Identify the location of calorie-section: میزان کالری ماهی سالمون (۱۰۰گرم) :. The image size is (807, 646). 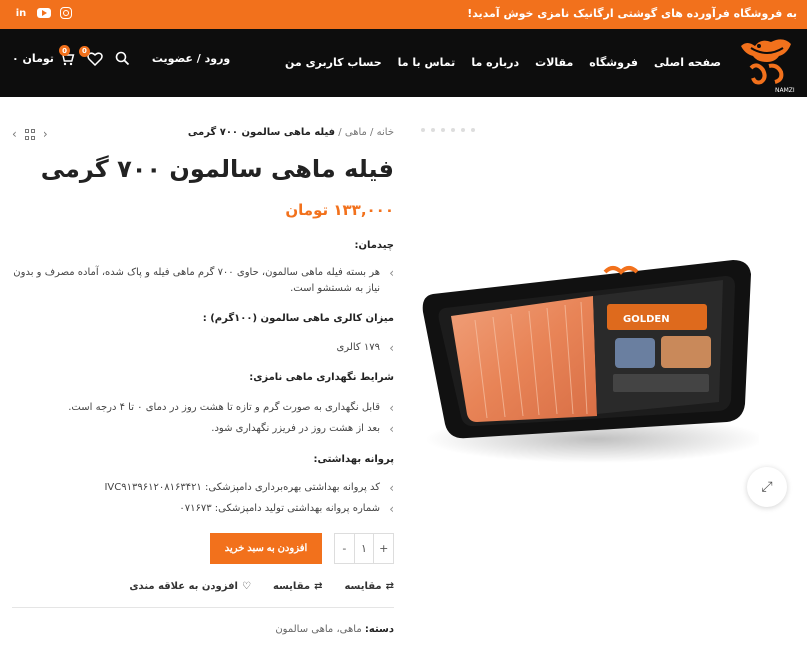
(203, 319).